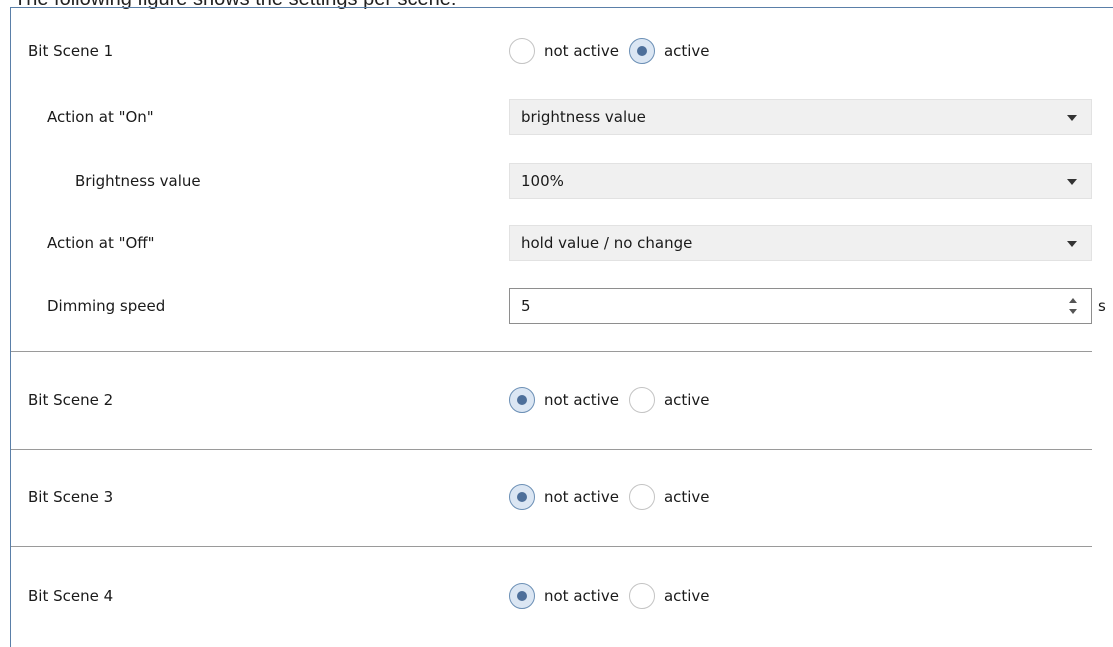 The image size is (1113, 647). What do you see at coordinates (1102, 306) in the screenshot?
I see `dimming-unit: s` at bounding box center [1102, 306].